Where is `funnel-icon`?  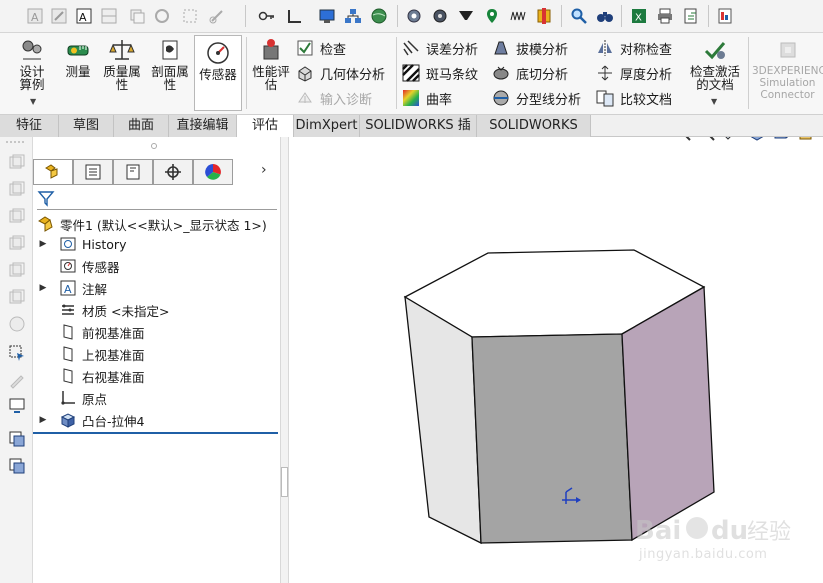
funnel-icon is located at coordinates (466, 16).